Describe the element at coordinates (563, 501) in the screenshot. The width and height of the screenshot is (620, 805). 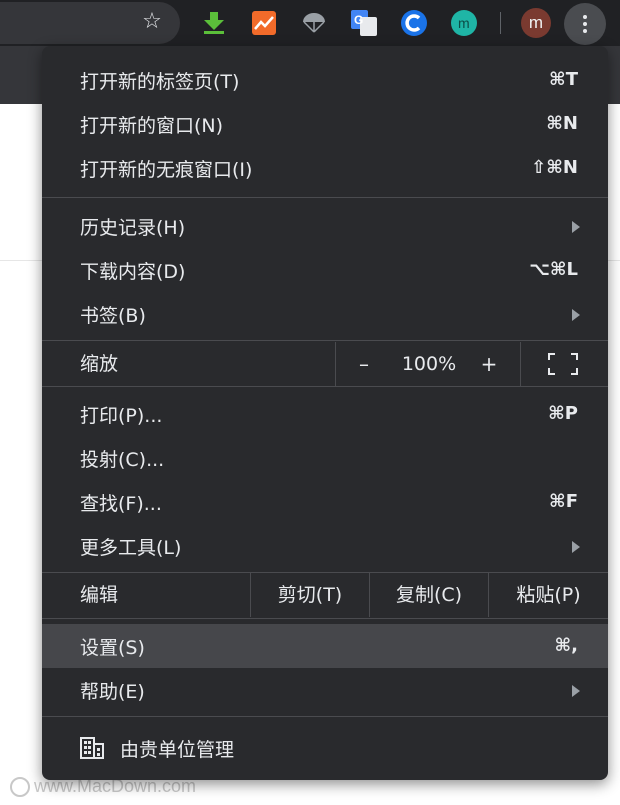
I see `shortcut-label: ⌘F` at that location.